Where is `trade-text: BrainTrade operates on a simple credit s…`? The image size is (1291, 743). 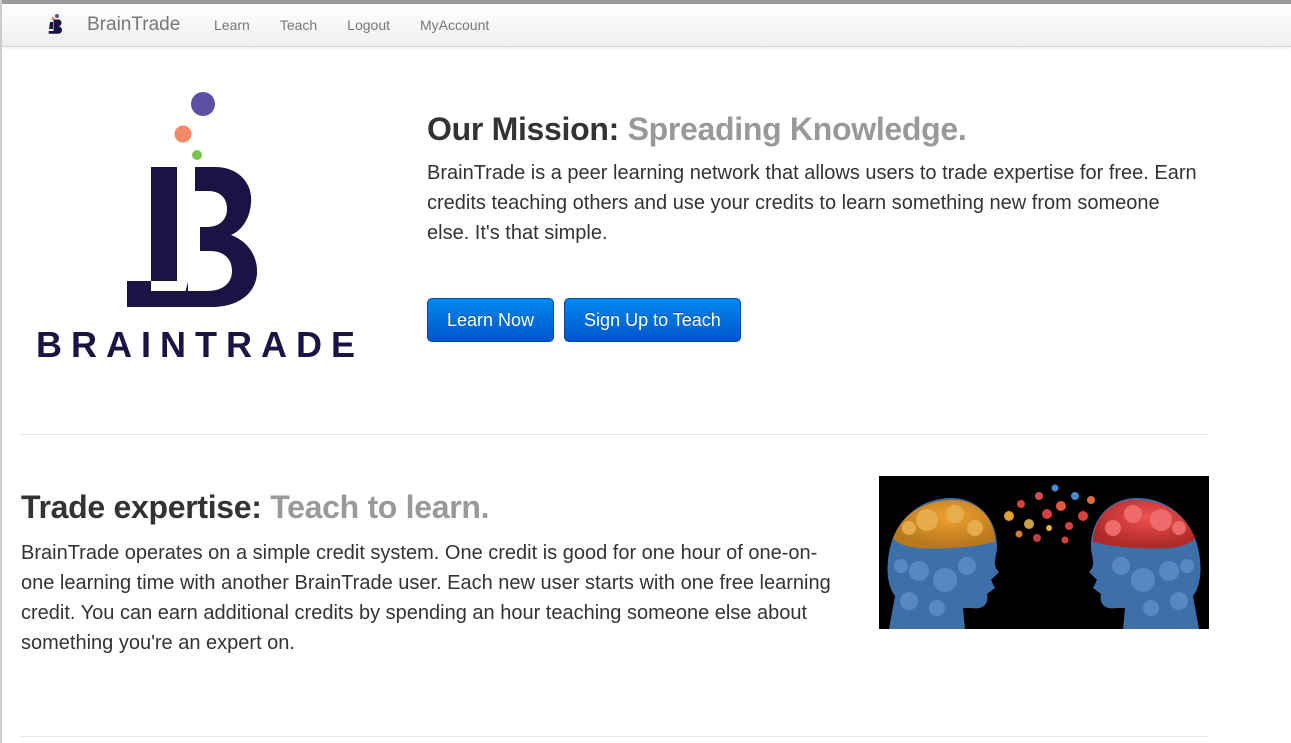 trade-text: BrainTrade operates on a simple credit s… is located at coordinates (426, 598).